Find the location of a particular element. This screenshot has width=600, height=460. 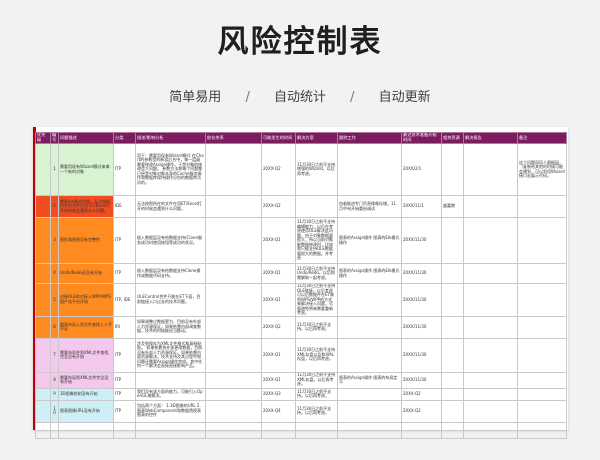

desc-cell: 图表布局入到文件查找入人手不足 is located at coordinates (86, 327).